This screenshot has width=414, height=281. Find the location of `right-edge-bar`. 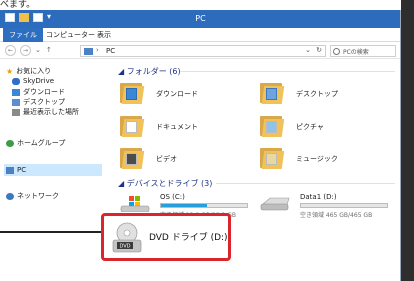

right-edge-bar is located at coordinates (407, 140).